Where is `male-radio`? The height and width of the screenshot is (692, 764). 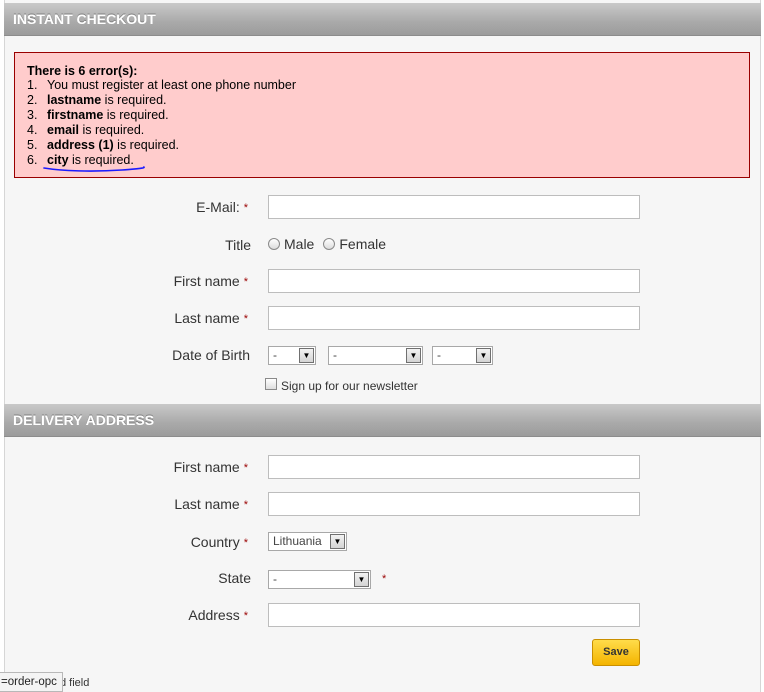
male-radio is located at coordinates (274, 244).